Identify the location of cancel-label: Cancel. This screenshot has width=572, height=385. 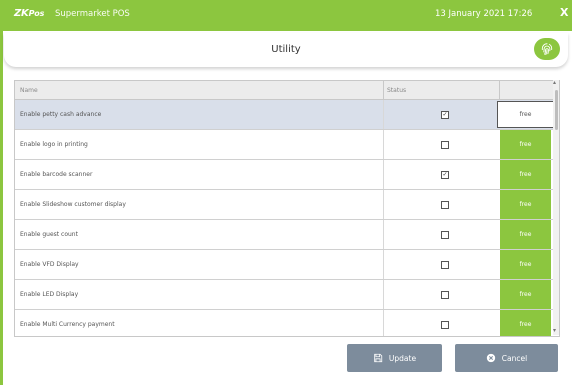
(514, 358).